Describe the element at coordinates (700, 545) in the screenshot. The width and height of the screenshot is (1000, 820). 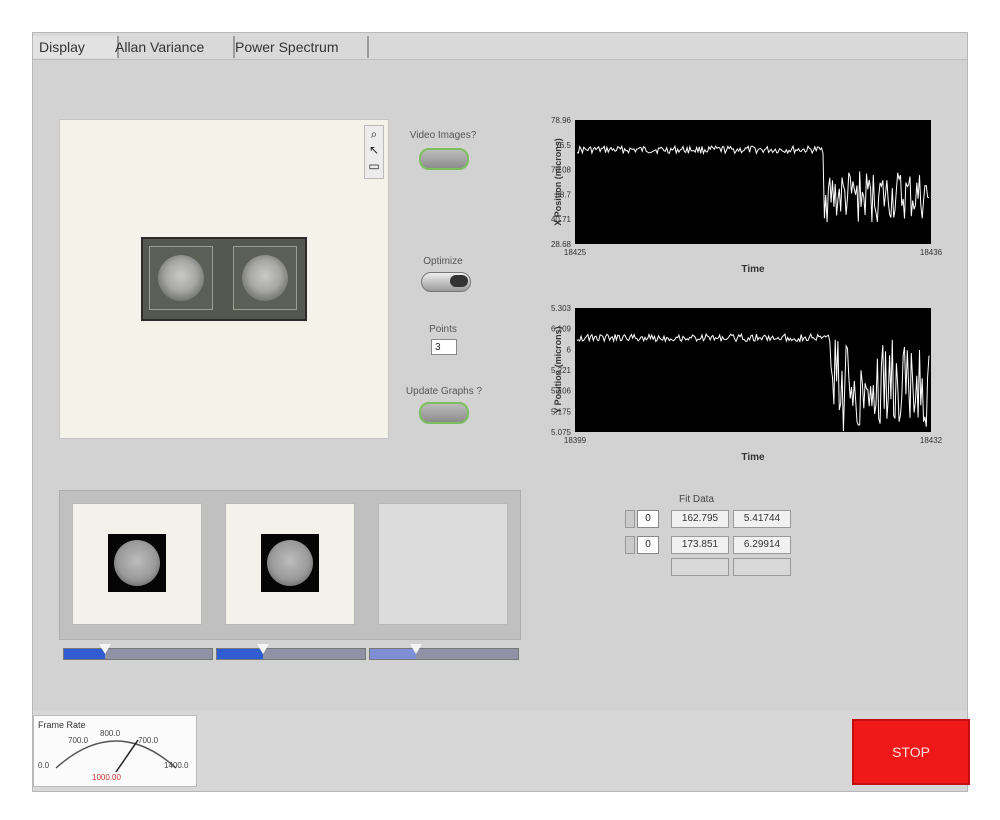
I see `table-cell: 173.851` at that location.